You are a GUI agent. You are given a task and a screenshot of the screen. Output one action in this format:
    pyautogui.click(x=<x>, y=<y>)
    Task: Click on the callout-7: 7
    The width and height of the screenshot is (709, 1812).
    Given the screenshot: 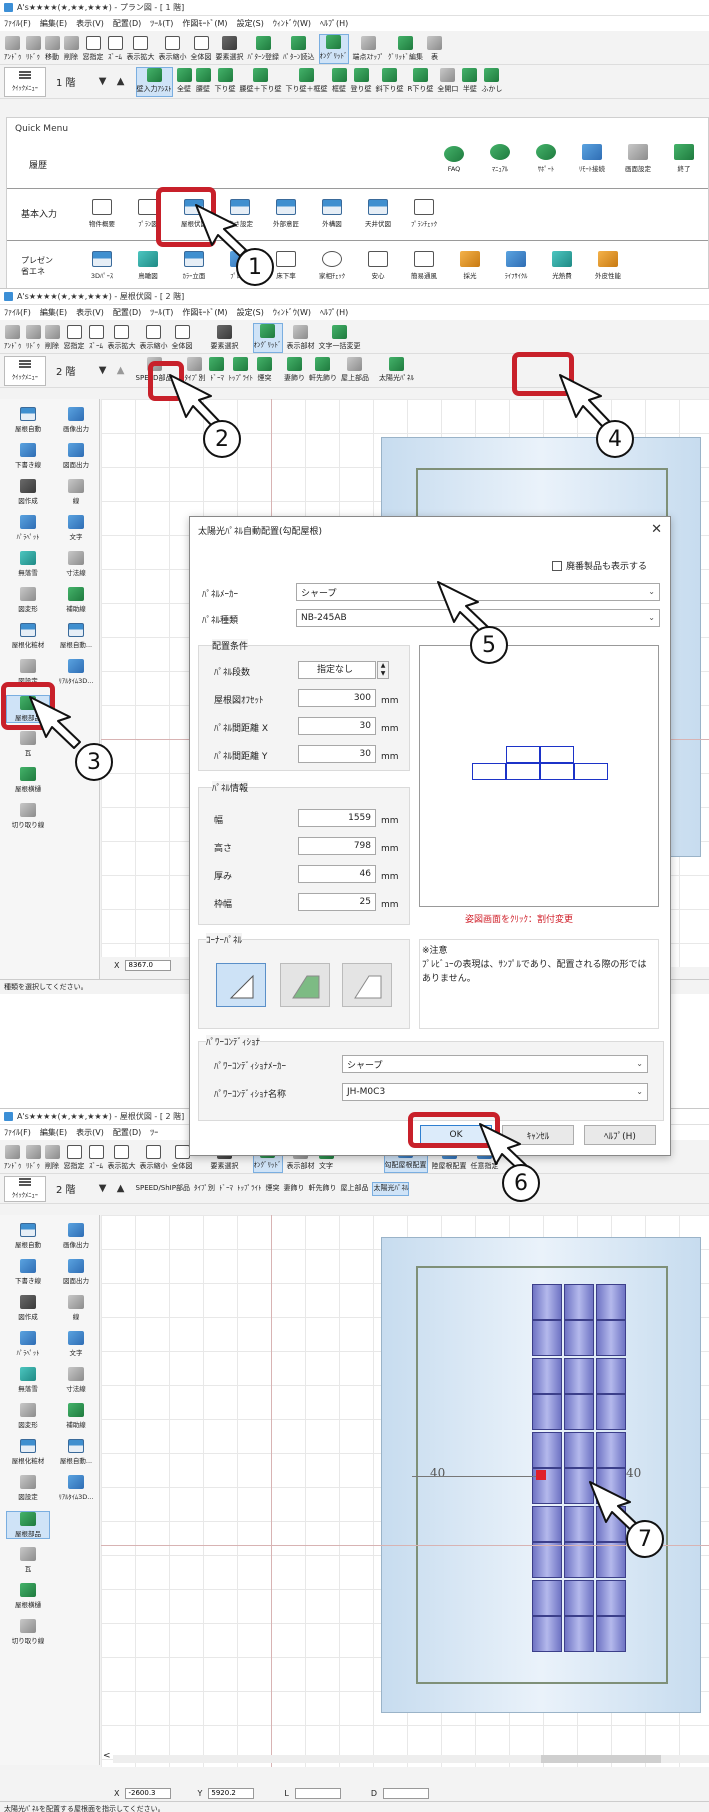 What is the action you would take?
    pyautogui.click(x=645, y=1539)
    